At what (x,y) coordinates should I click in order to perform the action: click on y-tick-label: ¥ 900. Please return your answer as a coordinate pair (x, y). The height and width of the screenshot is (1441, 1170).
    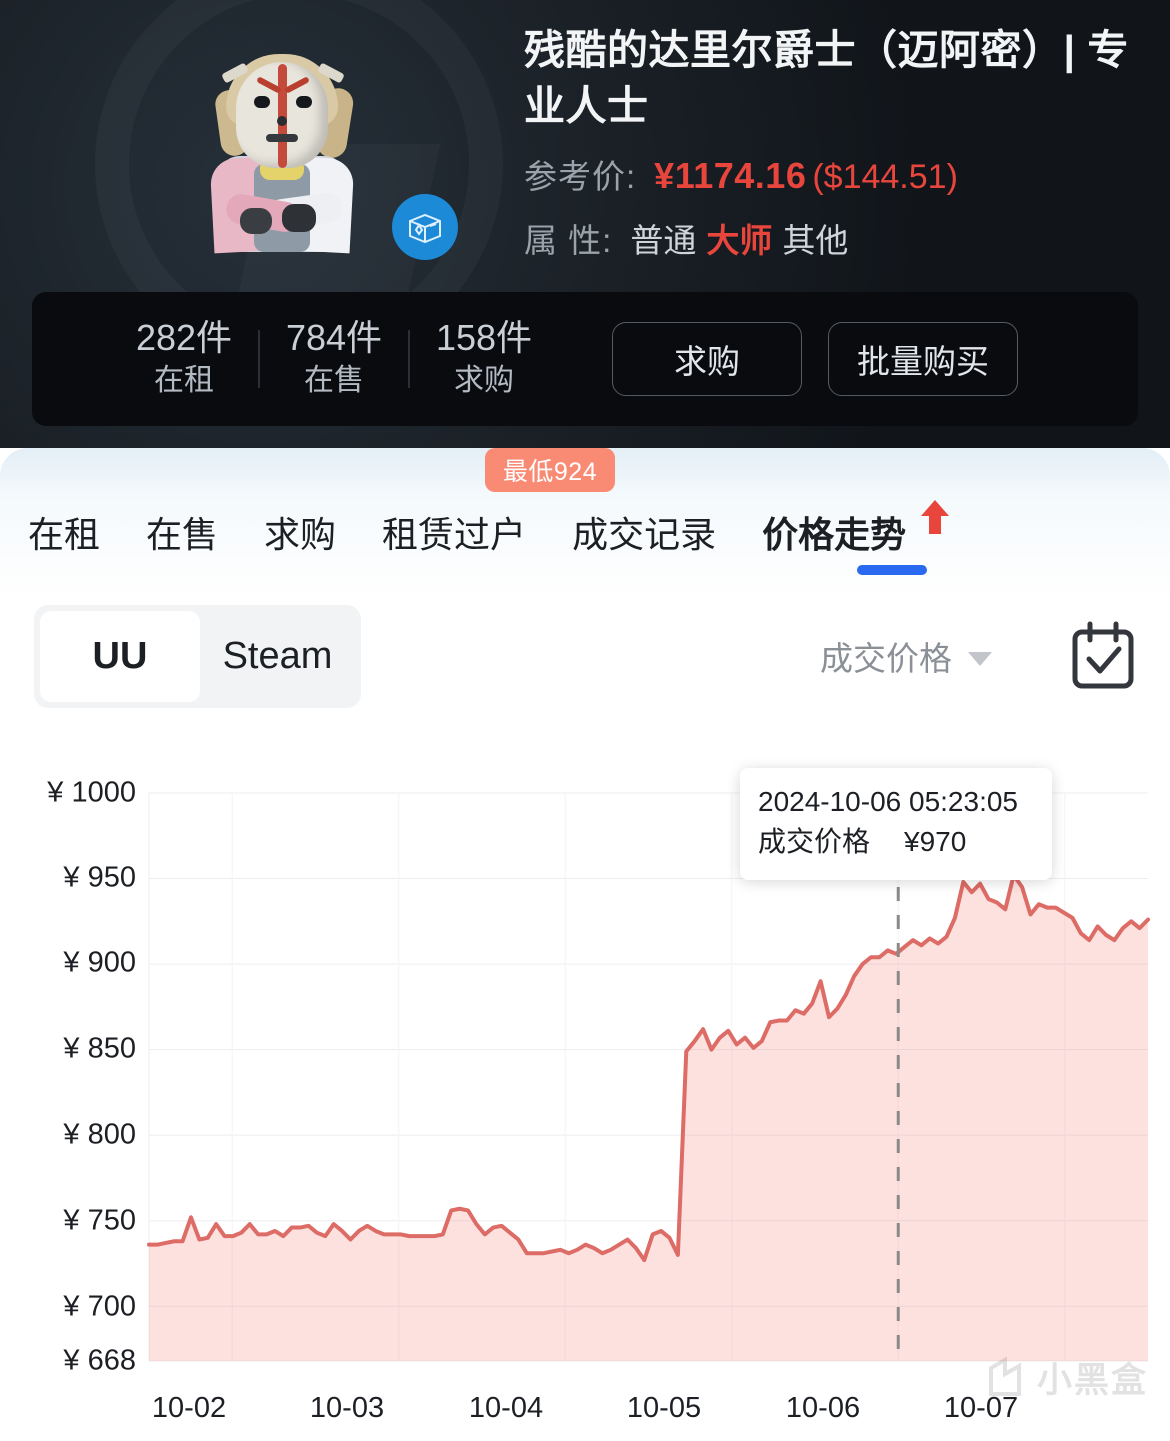
    Looking at the image, I should click on (99, 962).